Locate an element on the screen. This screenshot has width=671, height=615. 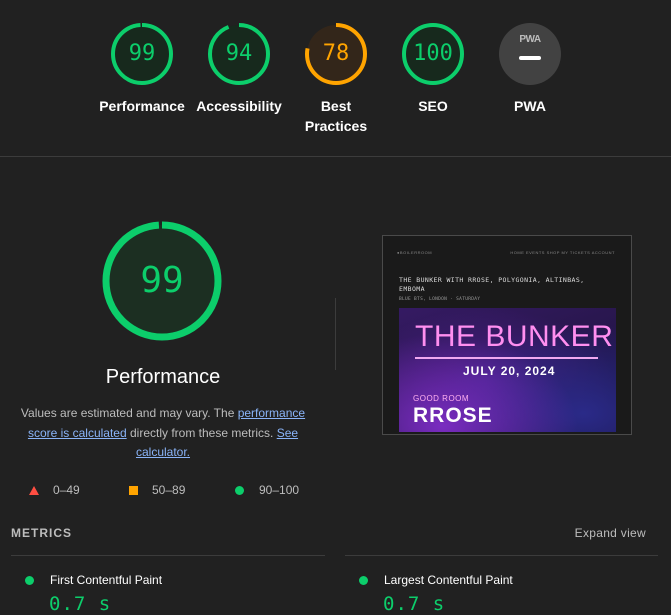
pwa-icon is located at coordinates (530, 54).